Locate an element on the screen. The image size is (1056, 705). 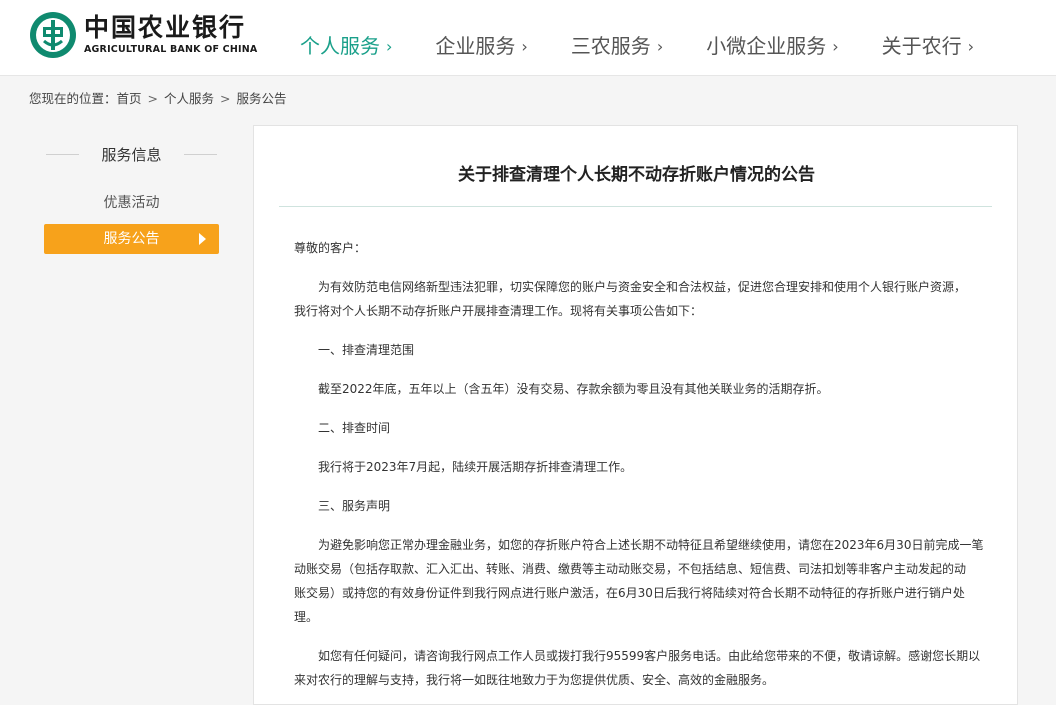
section-heading: 一、排查清理范围 is located at coordinates (366, 350).